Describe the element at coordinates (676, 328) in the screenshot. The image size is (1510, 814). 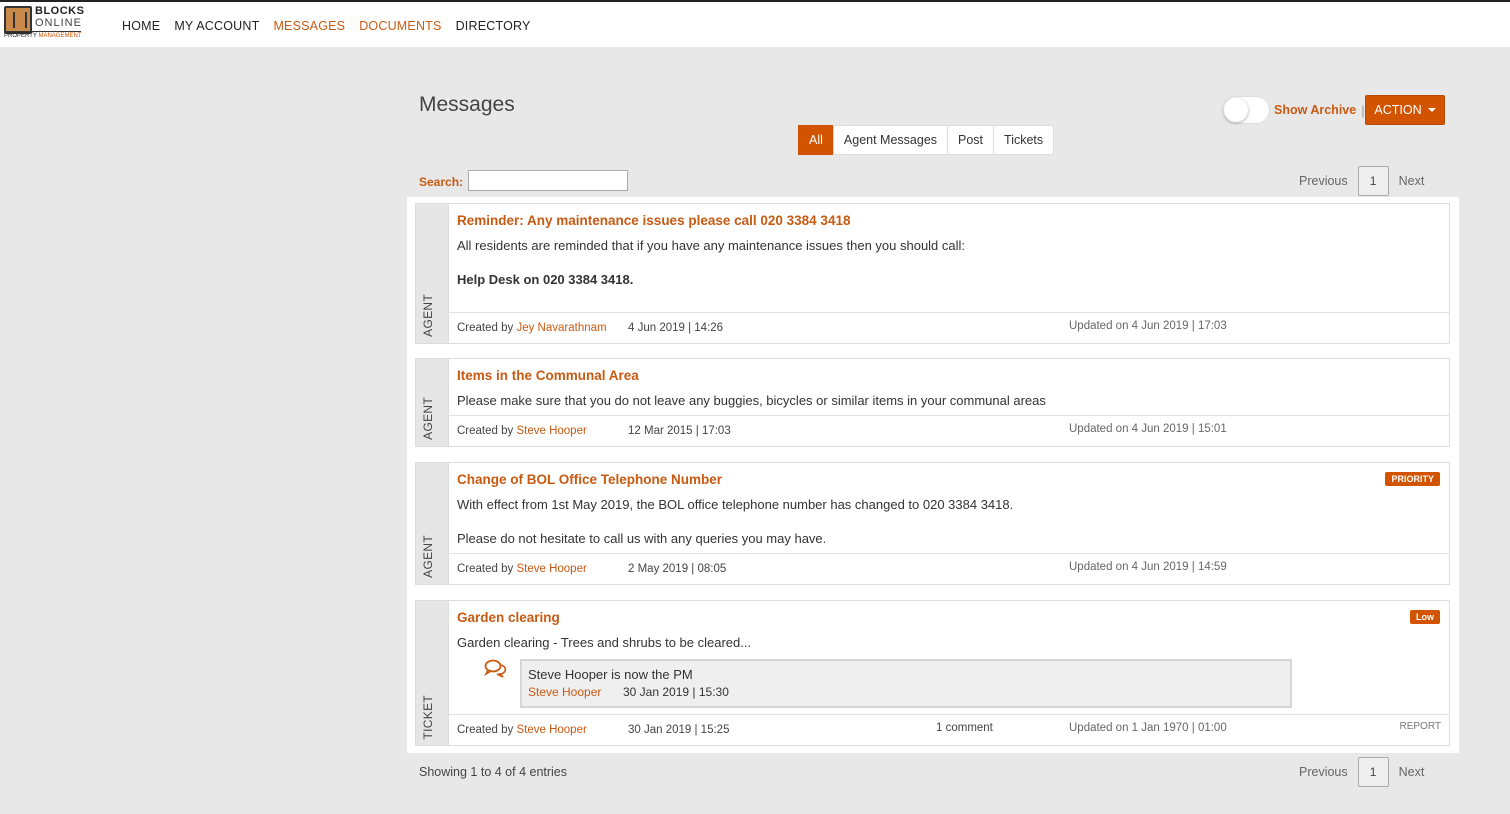
I see `created-date: 4 Jun 2019 | 14:26` at that location.